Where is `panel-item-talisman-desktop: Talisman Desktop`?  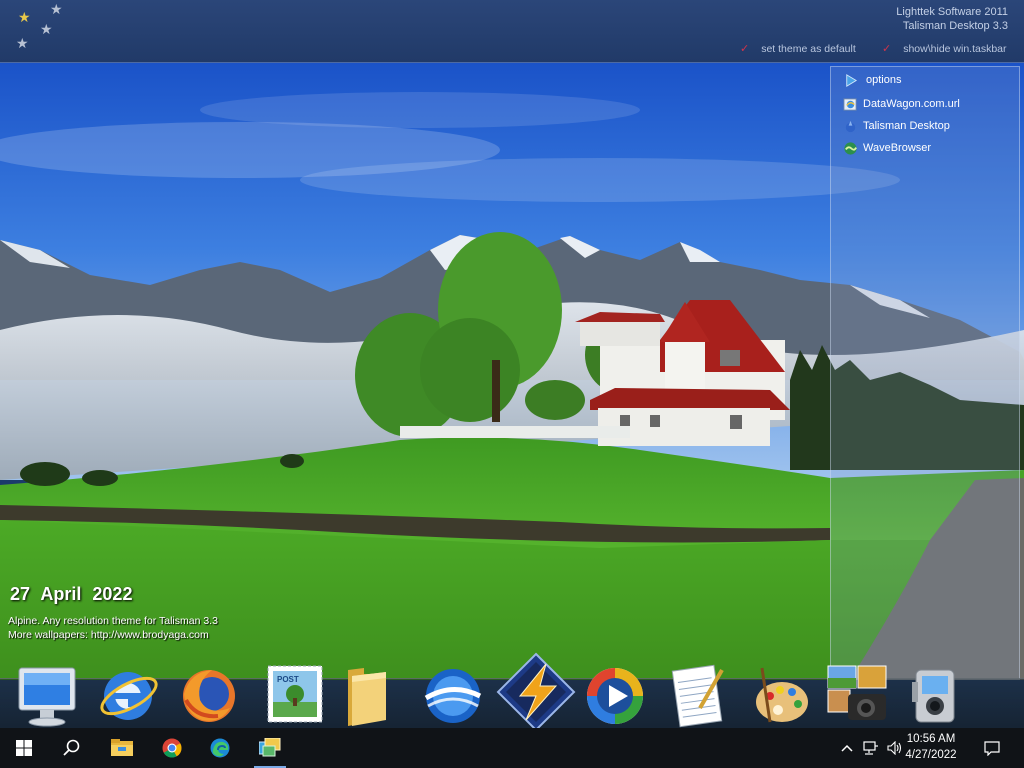
panel-item-talisman-desktop: Talisman Desktop is located at coordinates (896, 126).